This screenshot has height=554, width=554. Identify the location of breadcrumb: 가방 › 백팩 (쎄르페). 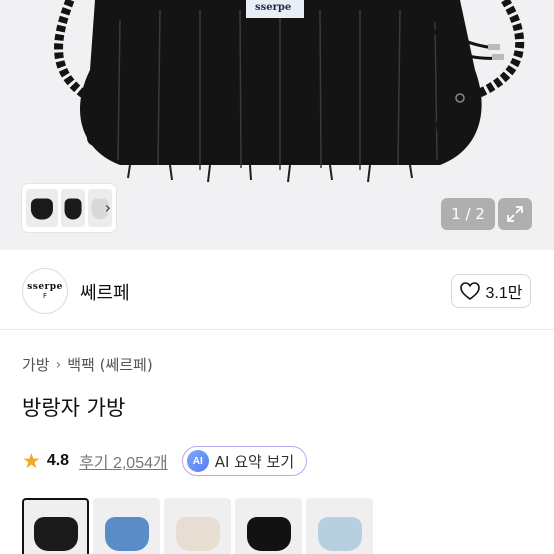
(87, 364).